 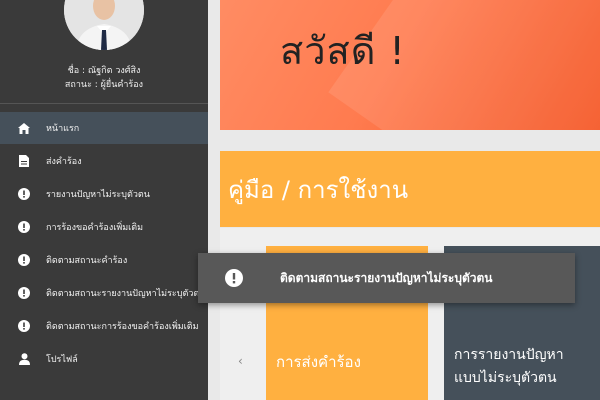 I want to click on sidebar-item-track-anonymous-report: ติดตามสถานะรายงานปัญหาไม่ระบุตัวตน, so click(x=104, y=292).